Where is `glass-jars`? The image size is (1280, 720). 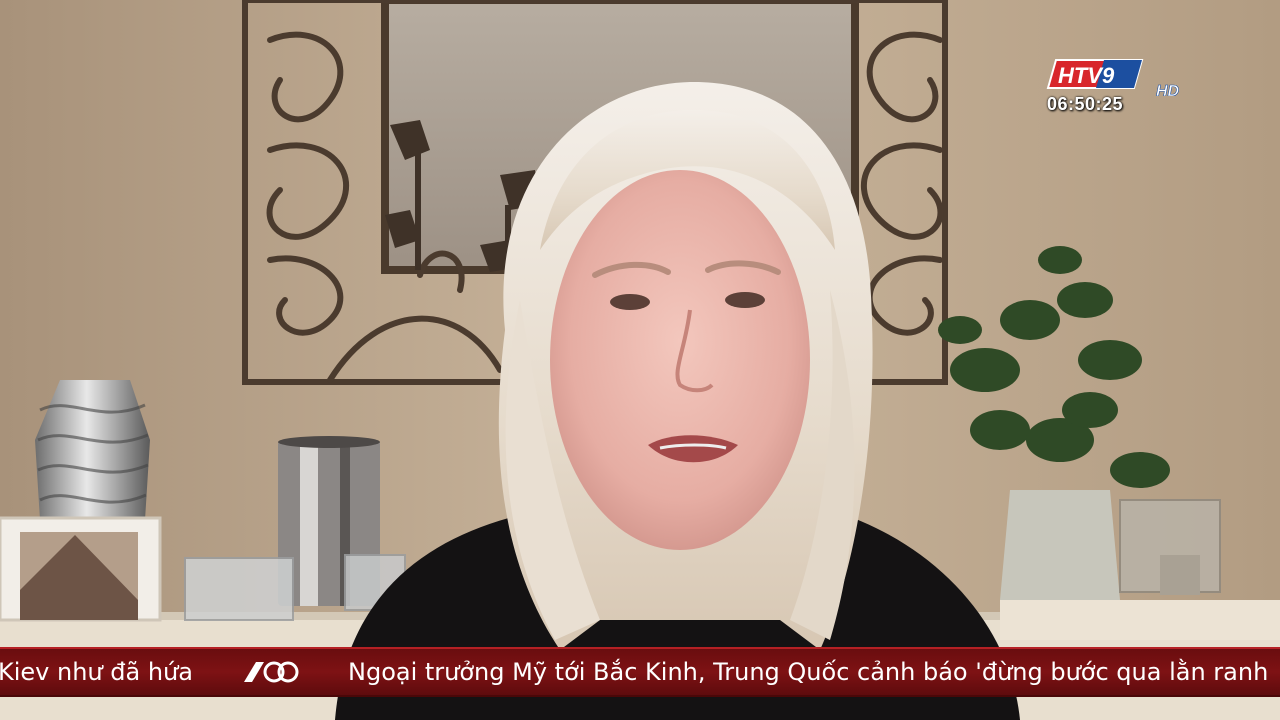
glass-jars is located at coordinates (1170, 547).